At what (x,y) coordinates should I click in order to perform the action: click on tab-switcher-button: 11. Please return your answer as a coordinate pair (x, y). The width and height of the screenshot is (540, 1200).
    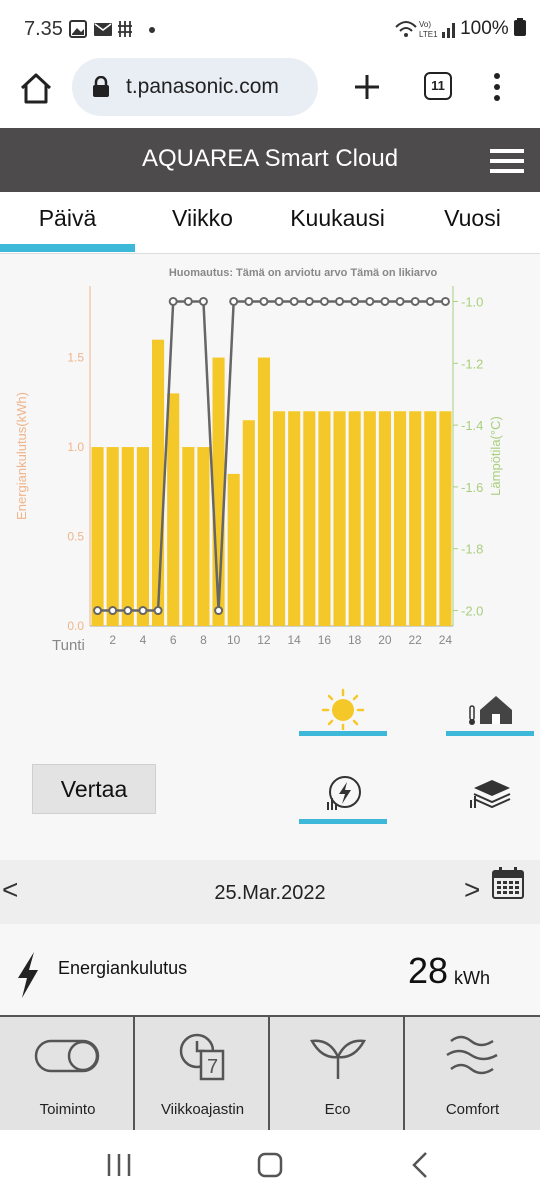
    Looking at the image, I should click on (438, 86).